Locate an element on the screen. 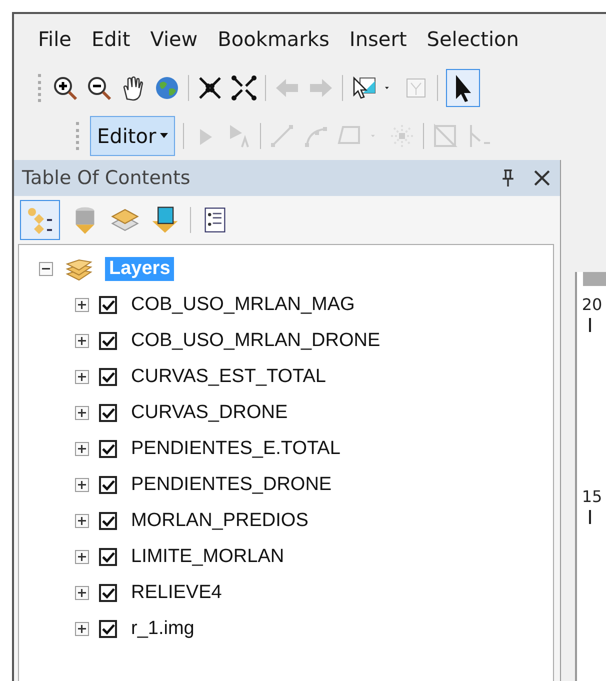 This screenshot has width=606, height=681. editor-menu-button: Editor is located at coordinates (133, 136).